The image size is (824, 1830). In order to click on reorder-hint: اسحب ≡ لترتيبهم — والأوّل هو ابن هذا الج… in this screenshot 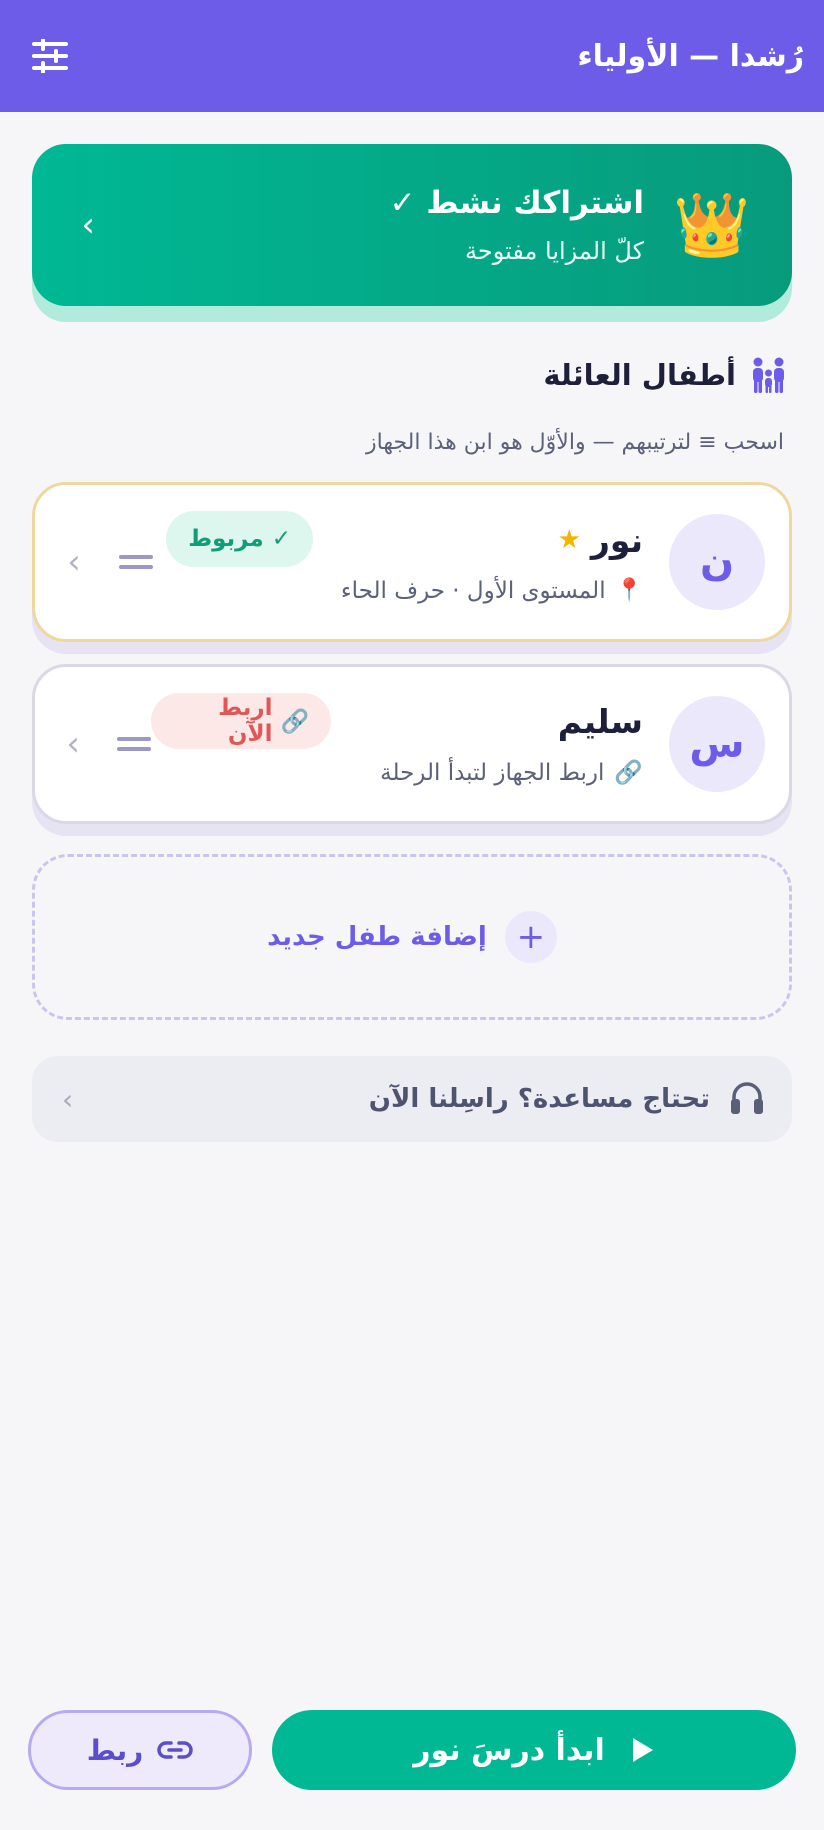, I will do `click(575, 442)`.